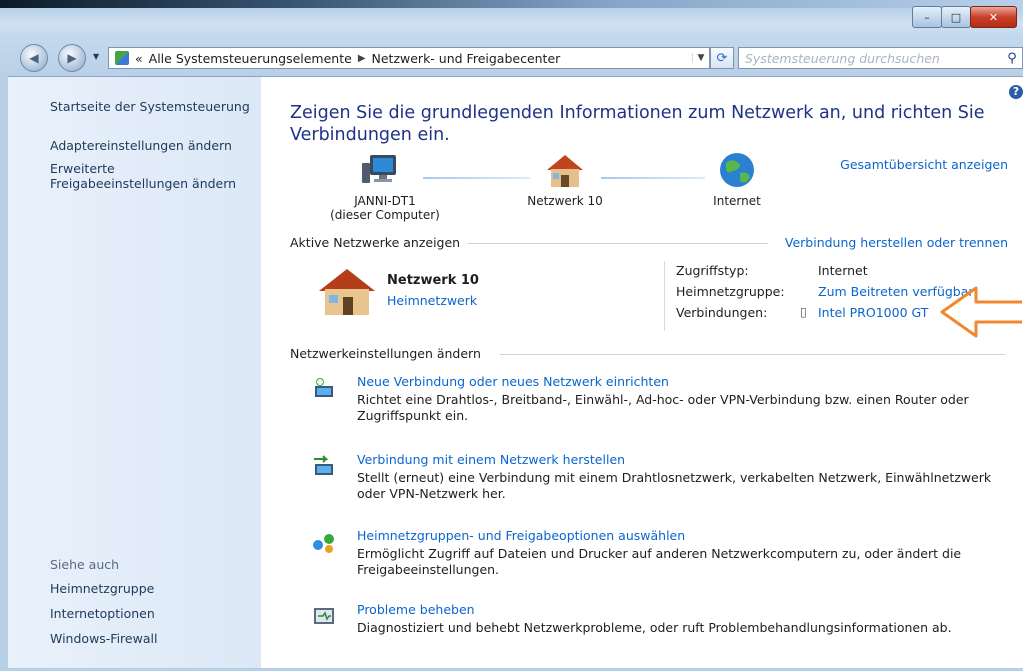 The width and height of the screenshot is (1023, 671). What do you see at coordinates (385, 201) in the screenshot?
I see `map-node-computer-name: JANNI-DT1` at bounding box center [385, 201].